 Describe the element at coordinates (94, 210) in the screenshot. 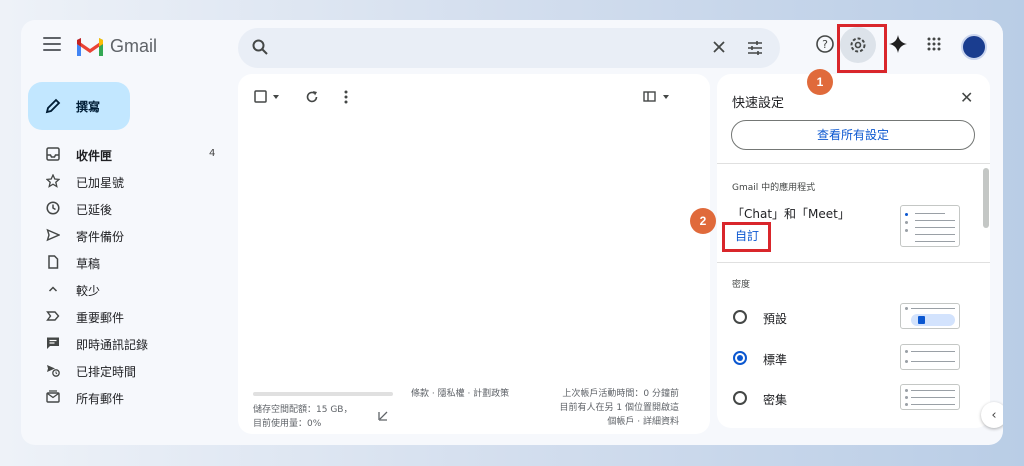

I see `sidebar-item-label: 已延後` at that location.